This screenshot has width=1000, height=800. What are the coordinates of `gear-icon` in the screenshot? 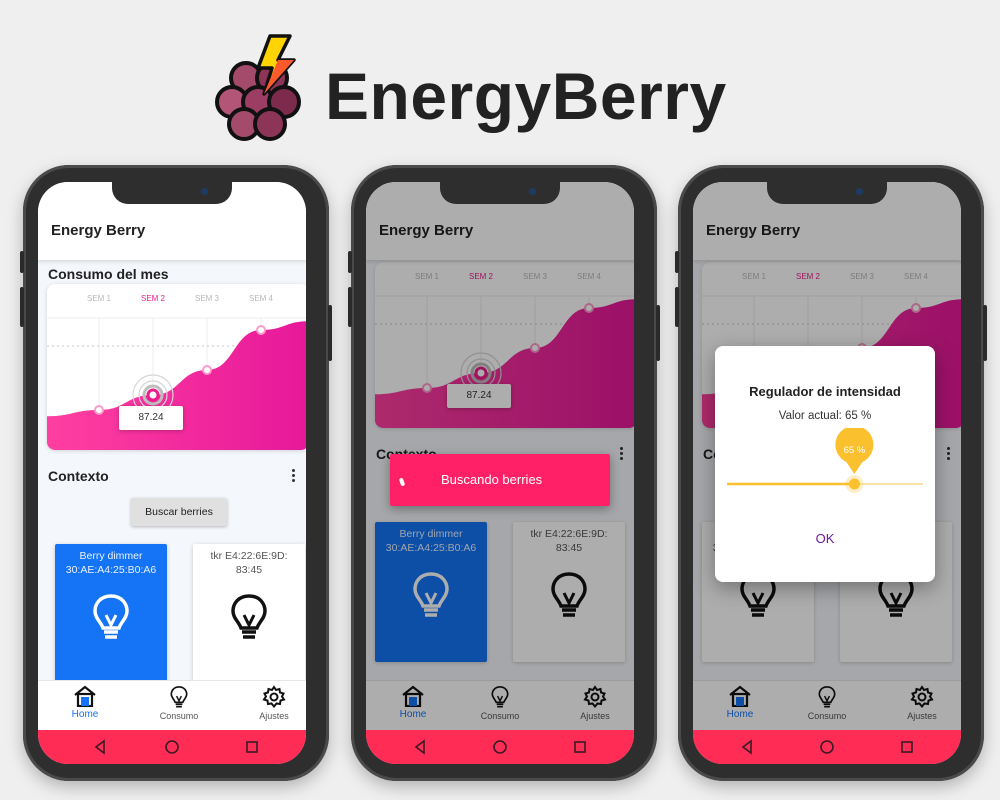 It's located at (274, 697).